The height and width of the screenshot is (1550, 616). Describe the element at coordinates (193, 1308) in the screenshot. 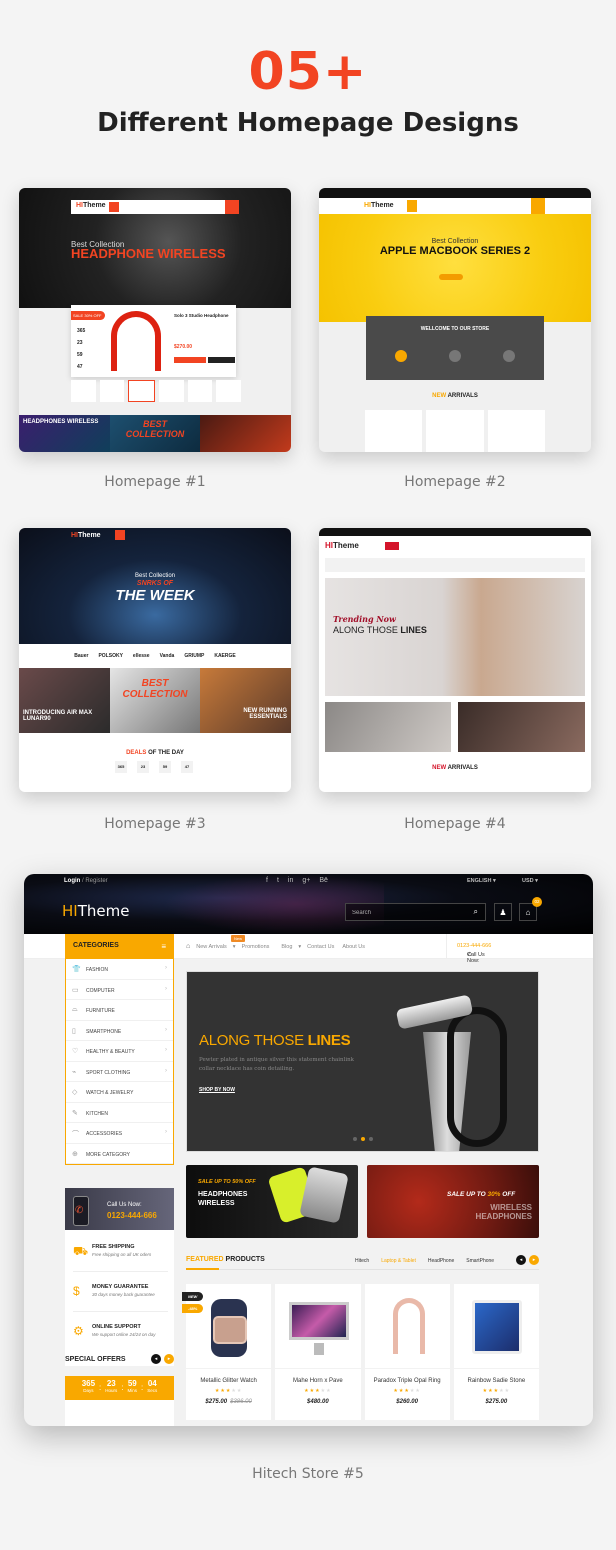

I see `discount-badge: -48%` at that location.